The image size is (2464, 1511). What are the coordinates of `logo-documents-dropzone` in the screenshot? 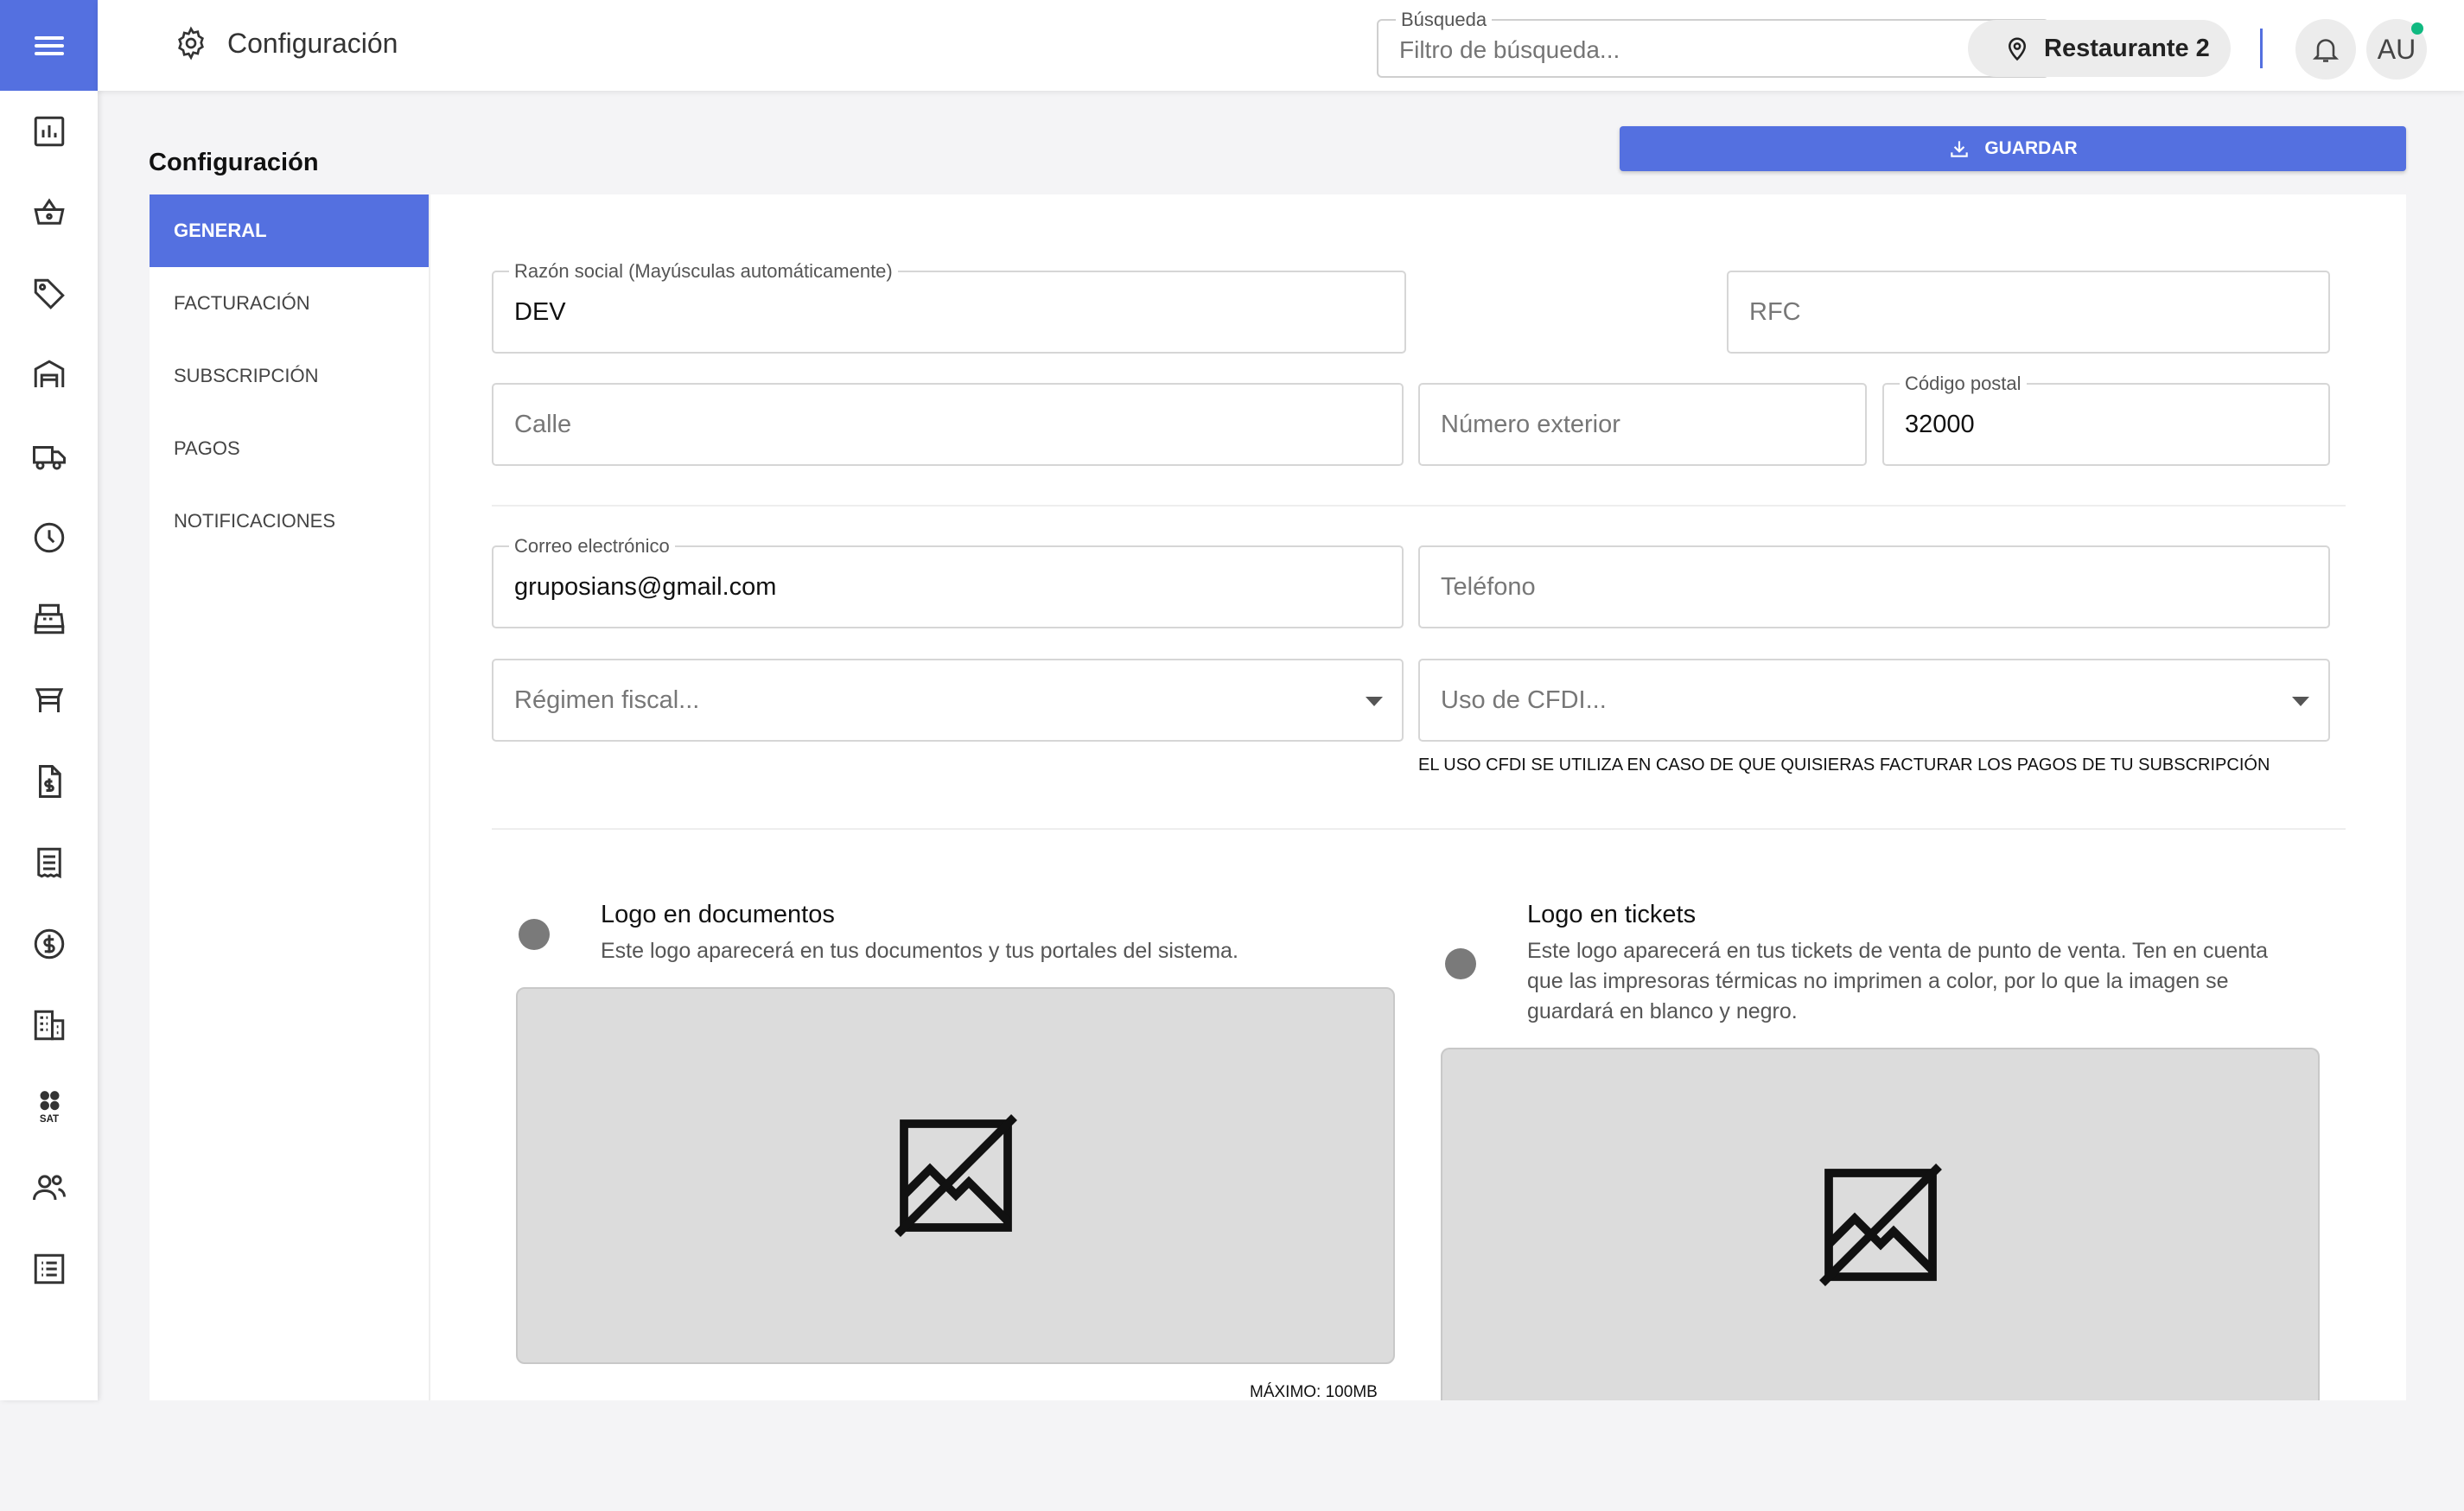 It's located at (955, 1175).